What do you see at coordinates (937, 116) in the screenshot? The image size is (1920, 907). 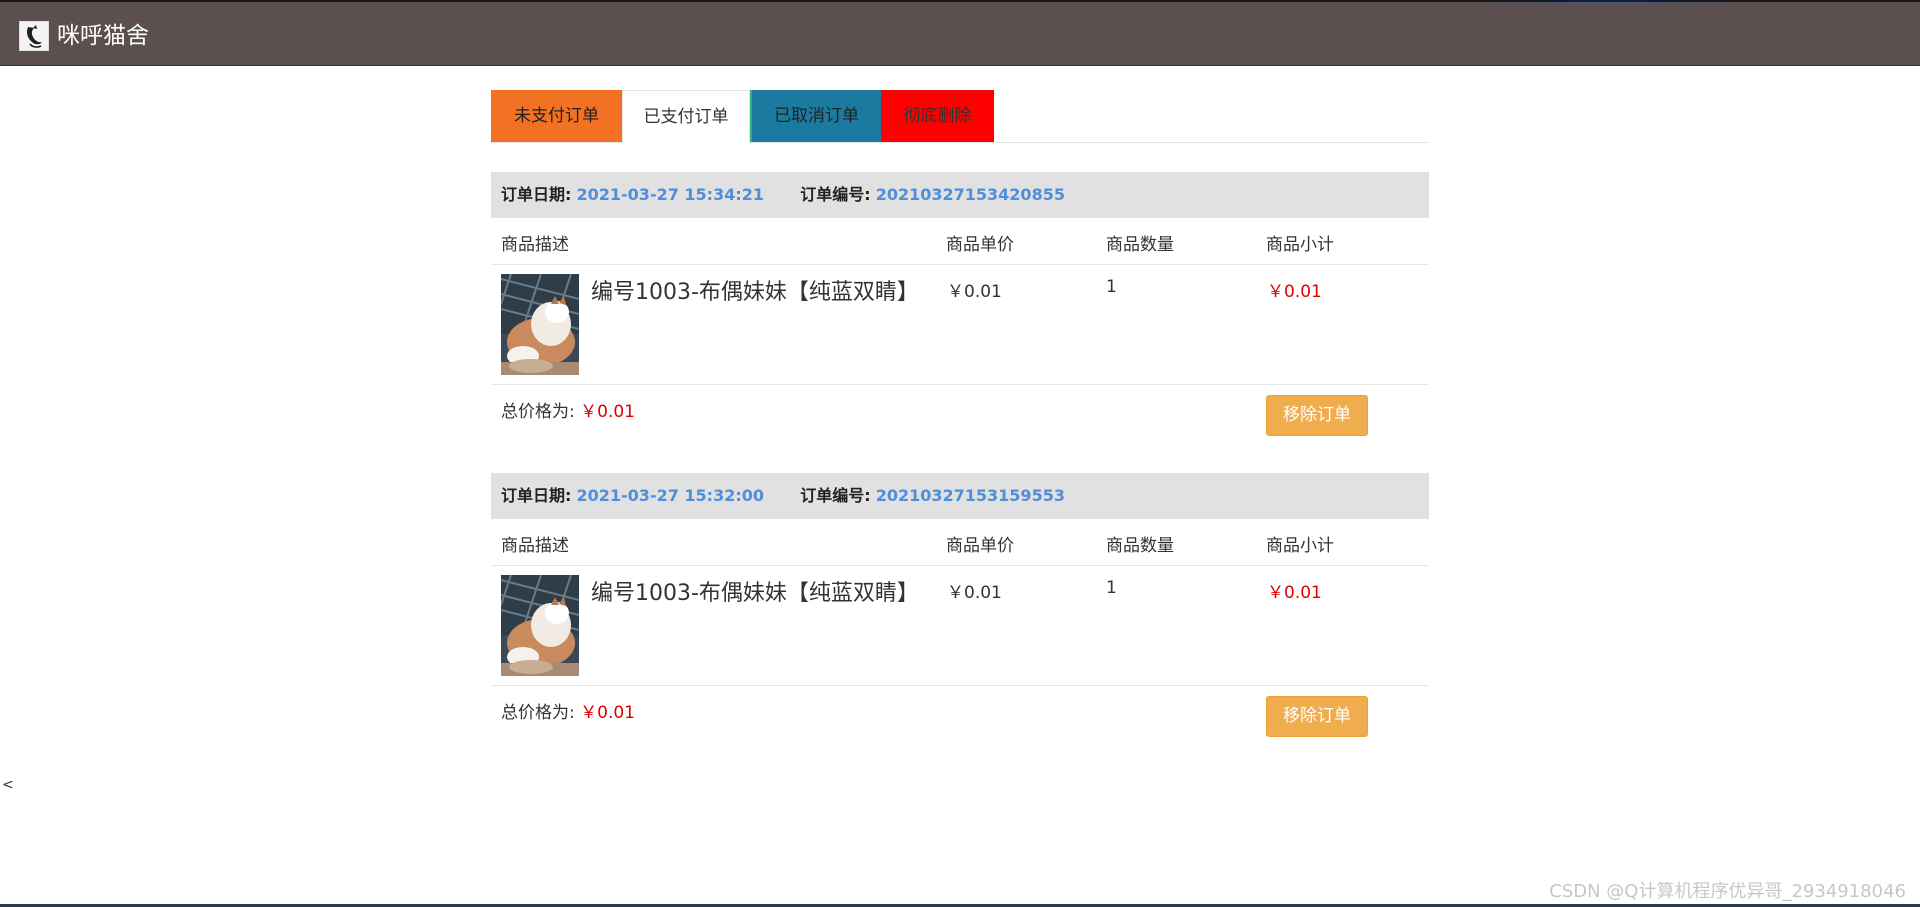 I see `tab-permanently-deleted: 彻底删除` at bounding box center [937, 116].